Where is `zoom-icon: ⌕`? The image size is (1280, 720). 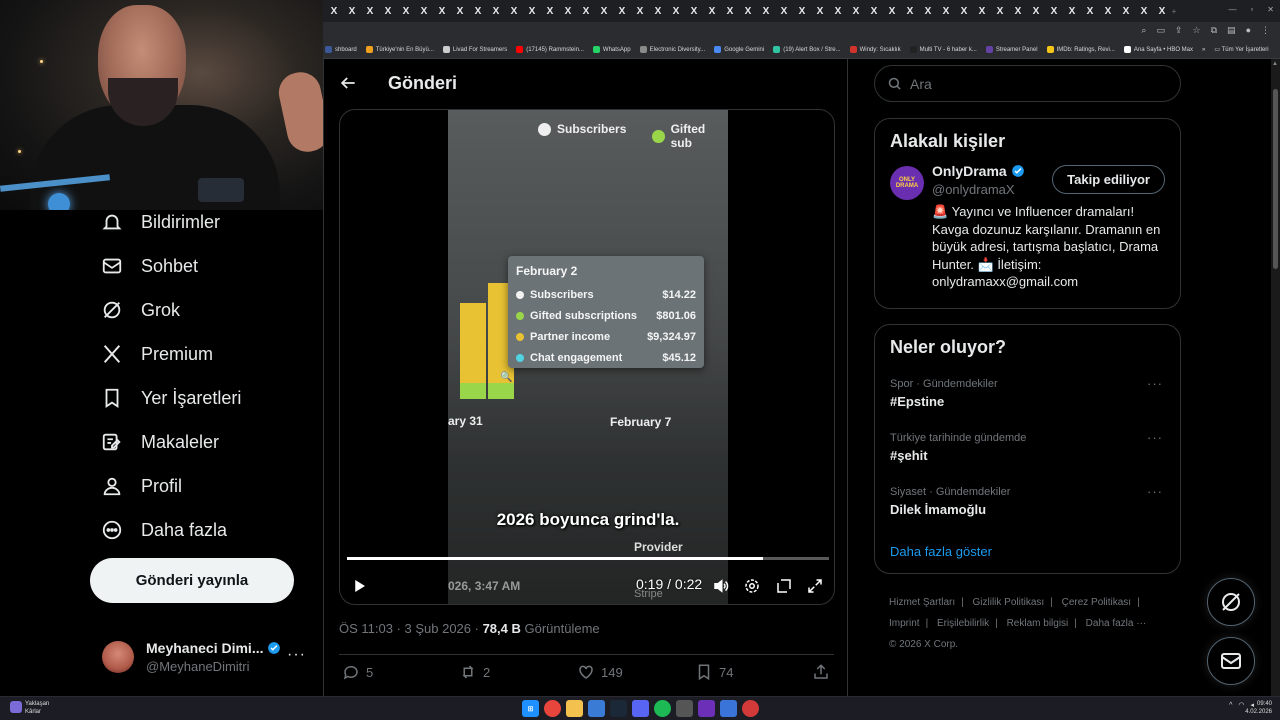 zoom-icon: ⌕ is located at coordinates (1143, 30).